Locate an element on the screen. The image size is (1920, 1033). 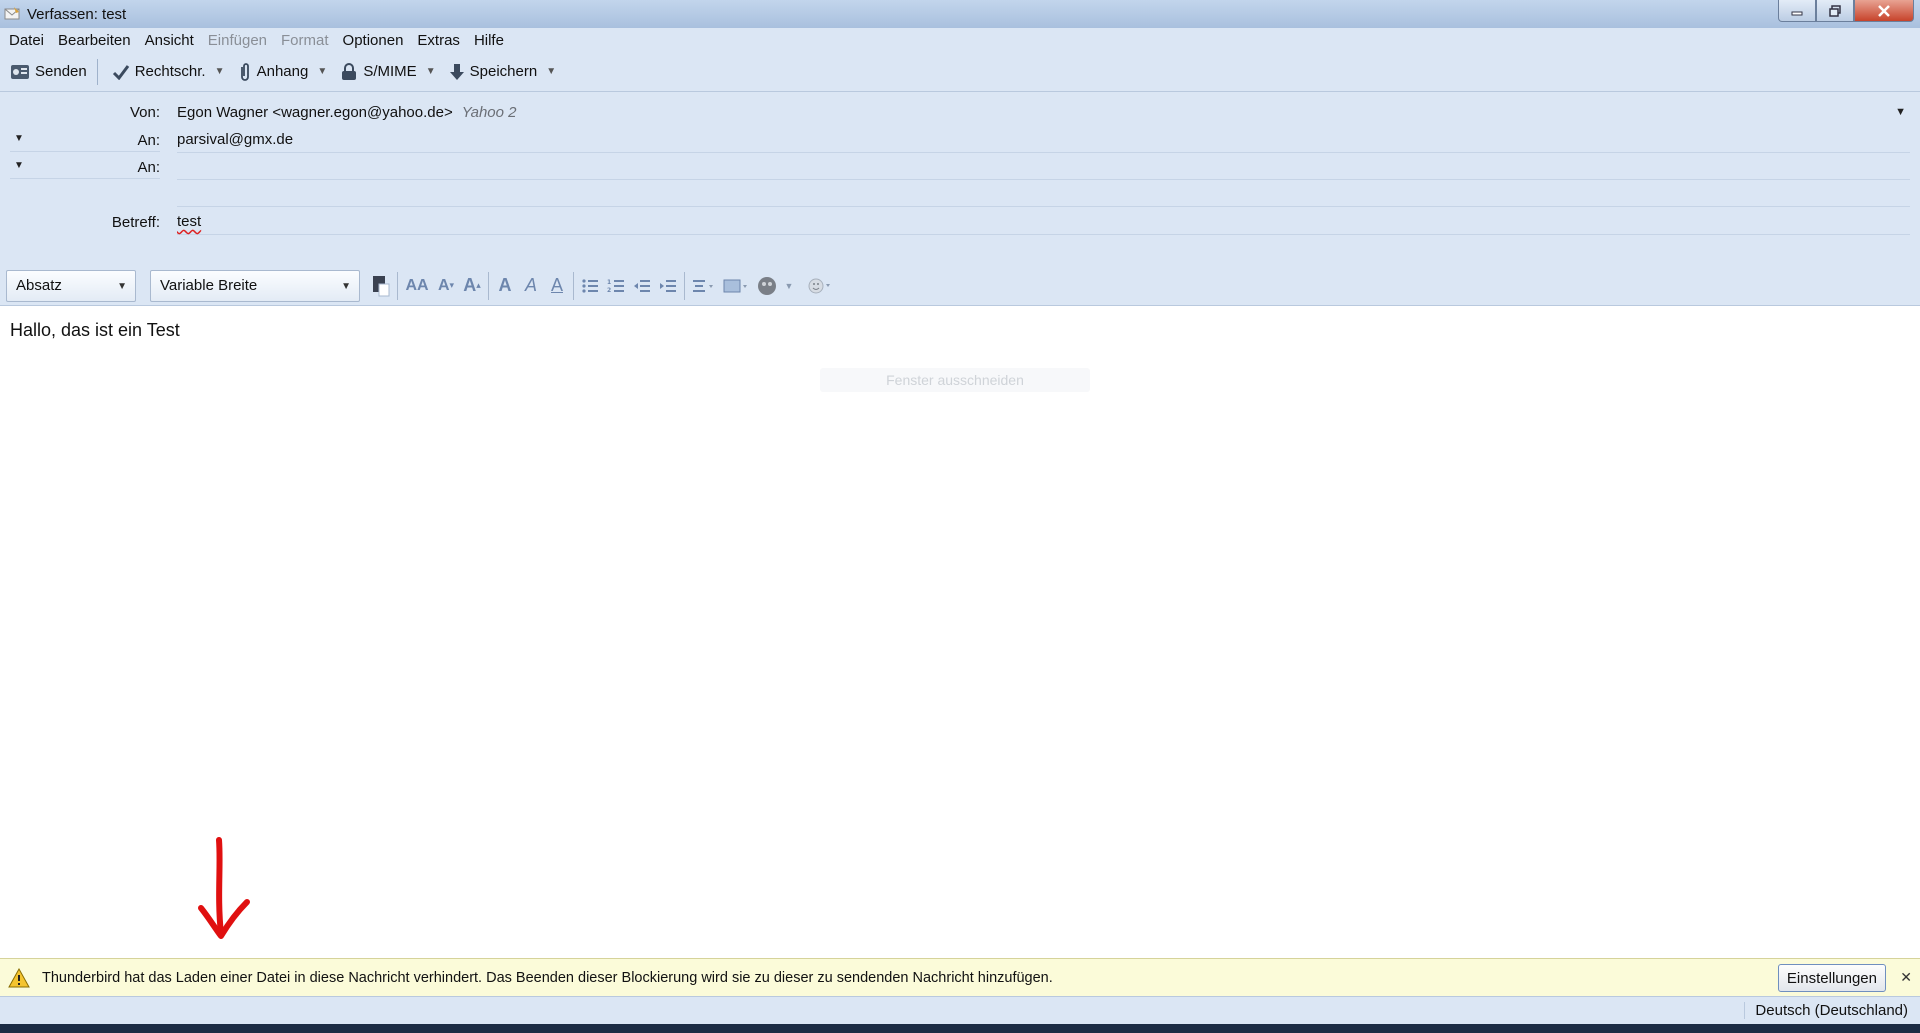
maximize-button is located at coordinates (1835, 11).